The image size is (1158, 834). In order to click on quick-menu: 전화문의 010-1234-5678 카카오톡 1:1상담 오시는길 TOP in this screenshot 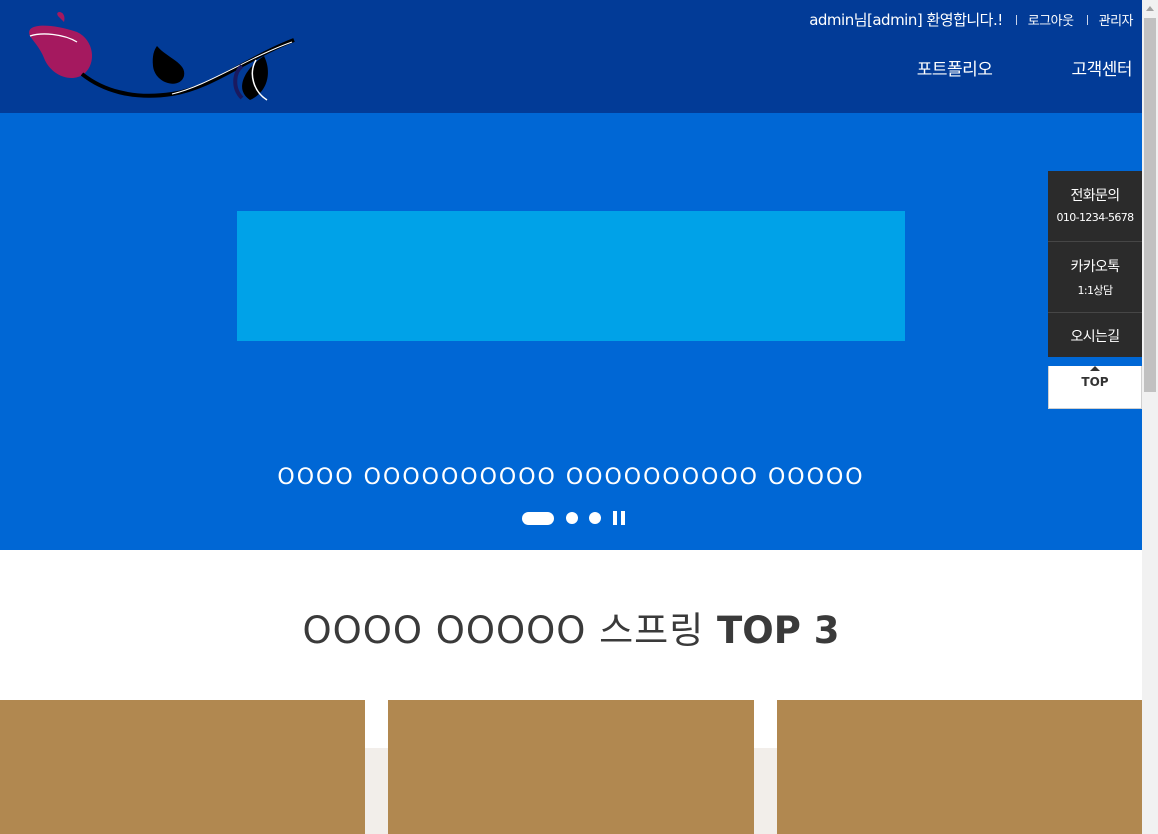, I will do `click(1095, 290)`.